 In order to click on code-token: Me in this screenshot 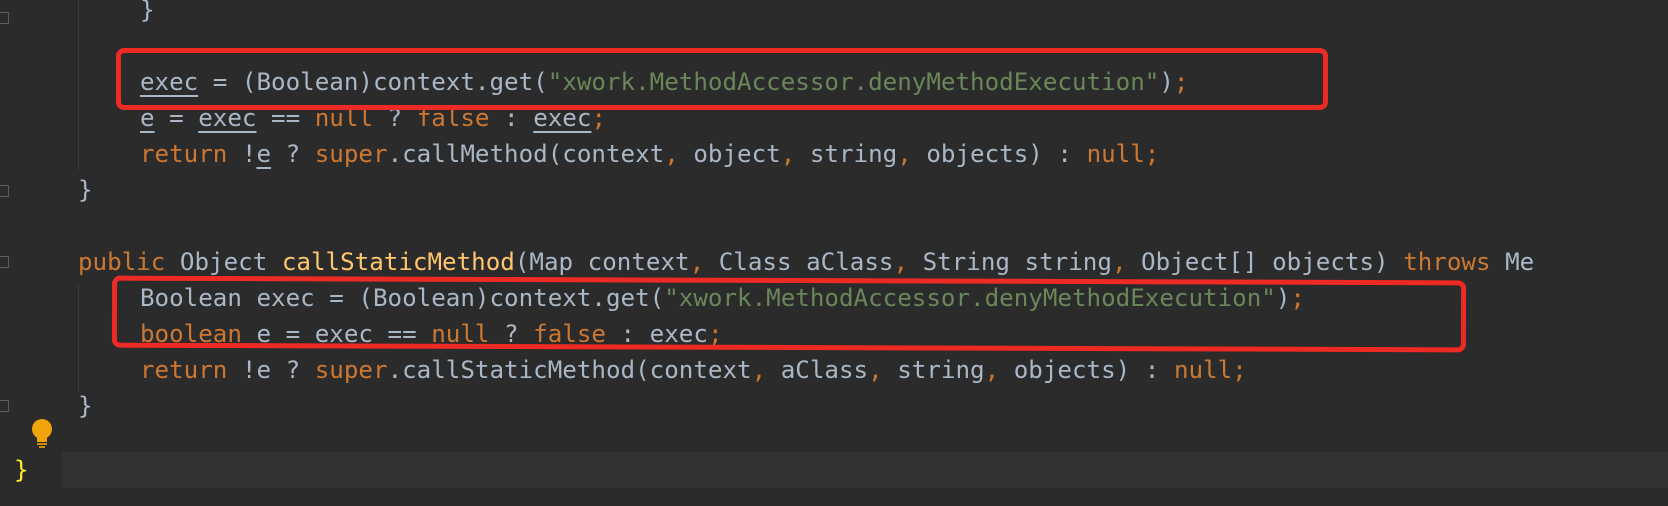, I will do `click(1512, 262)`.